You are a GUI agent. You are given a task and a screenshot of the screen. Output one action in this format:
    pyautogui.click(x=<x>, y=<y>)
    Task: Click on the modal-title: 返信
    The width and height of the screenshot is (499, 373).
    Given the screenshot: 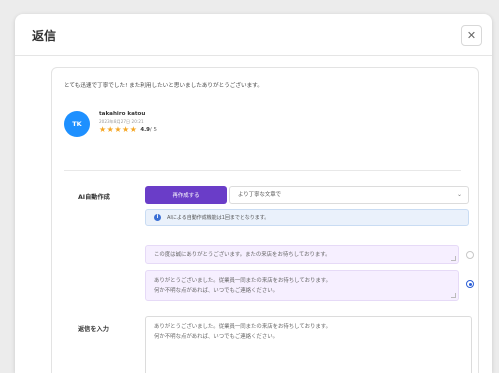 What is the action you would take?
    pyautogui.click(x=44, y=36)
    